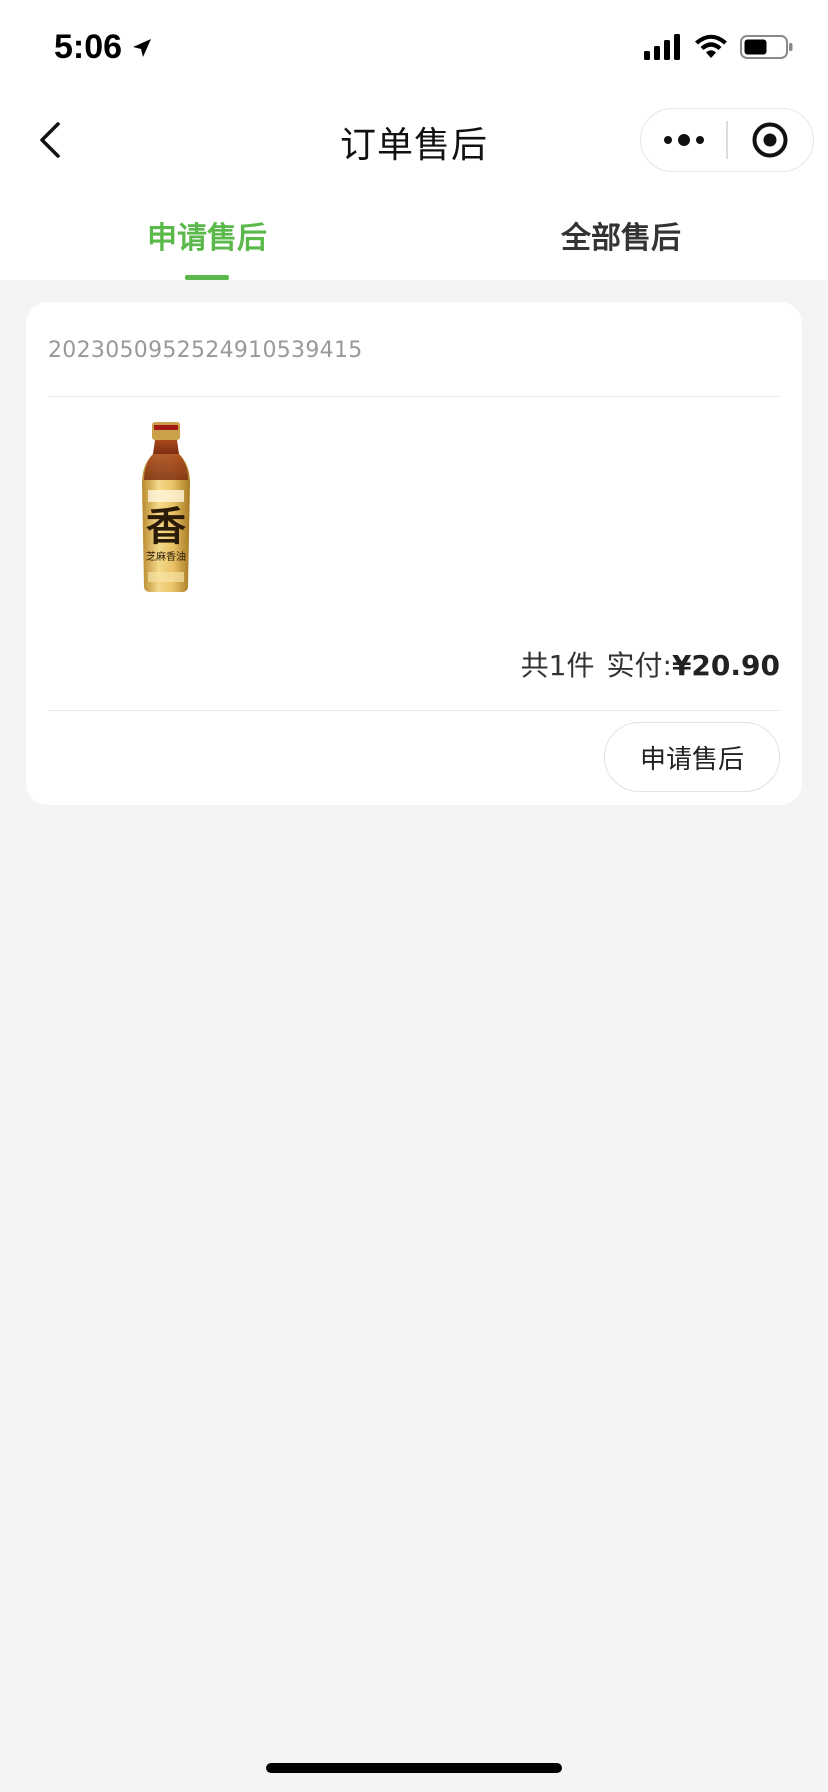 Image resolution: width=828 pixels, height=1792 pixels. I want to click on paid-label: 实付:, so click(639, 665).